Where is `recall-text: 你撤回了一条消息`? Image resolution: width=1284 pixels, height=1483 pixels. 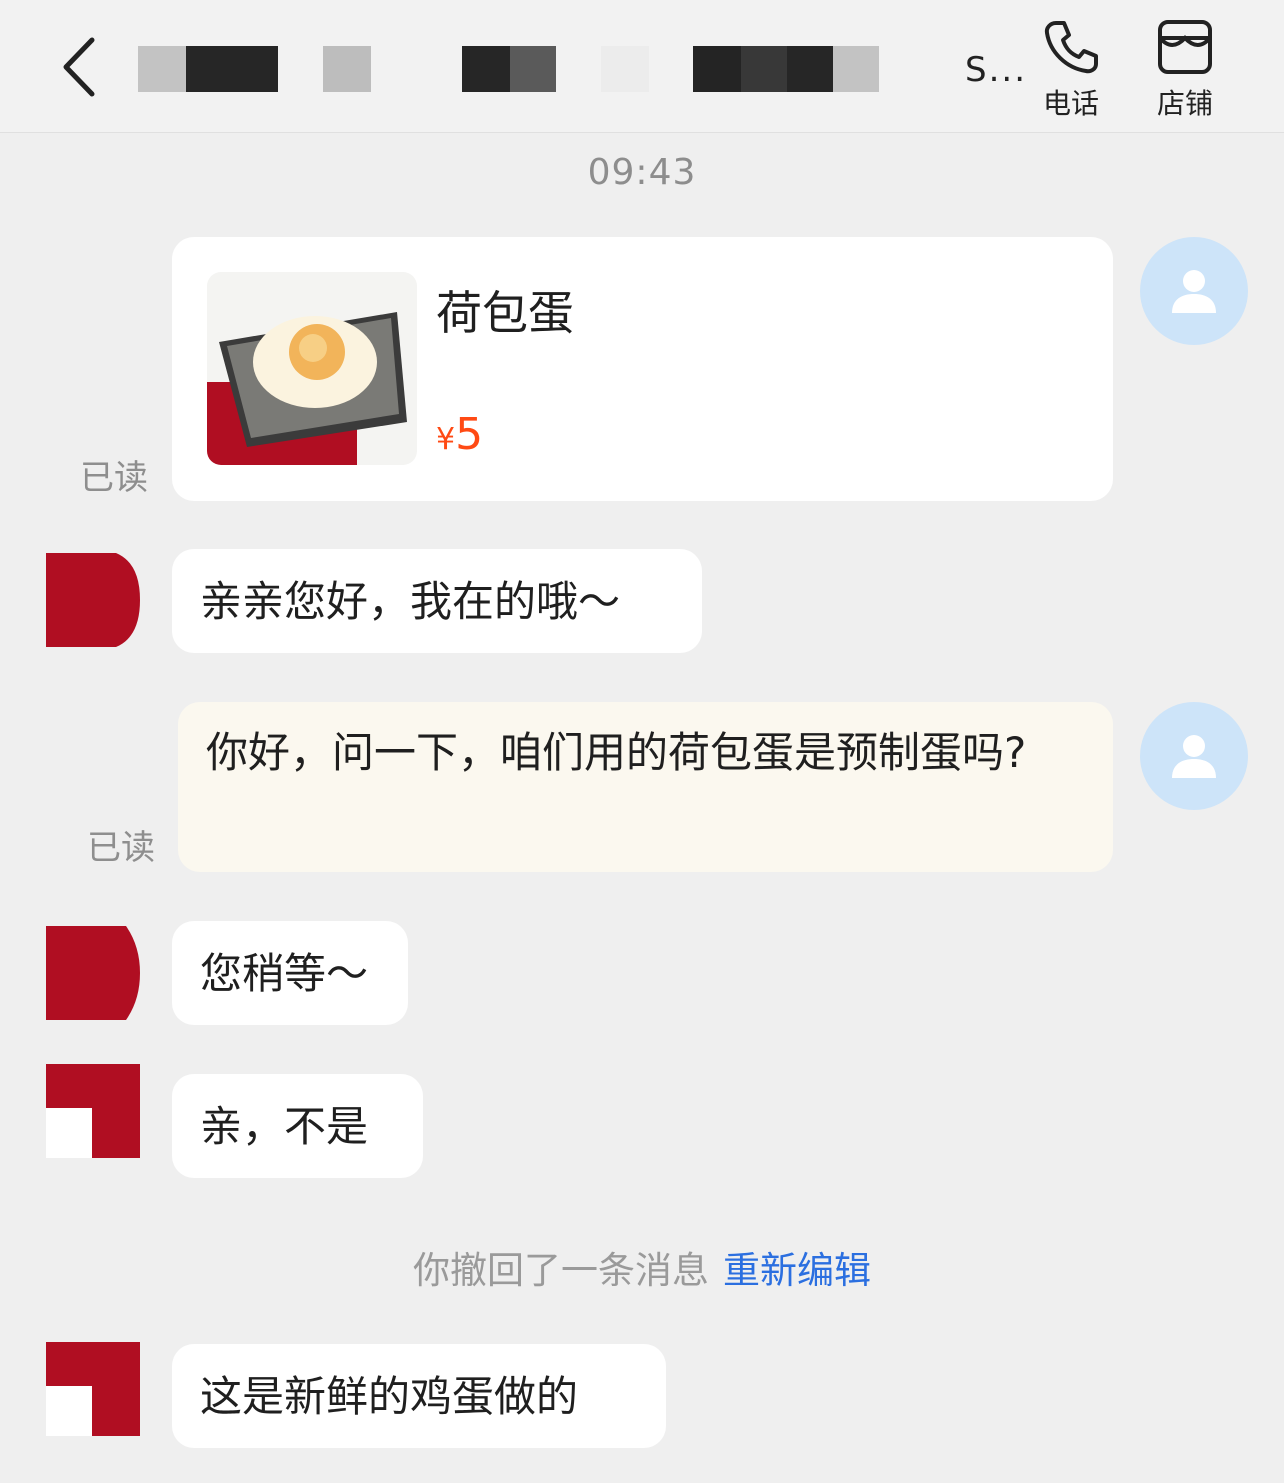
recall-text: 你撤回了一条消息 is located at coordinates (561, 1270).